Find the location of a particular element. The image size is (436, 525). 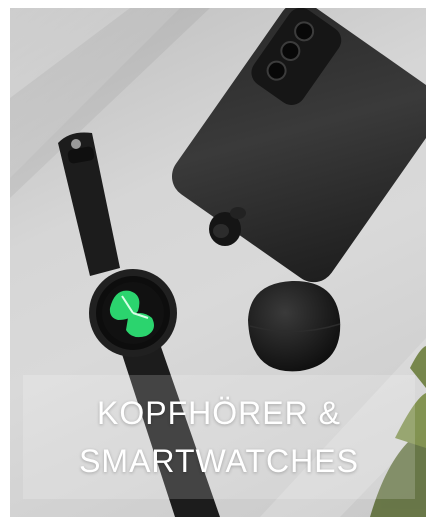

caption-line-headphones: KOPFHÖRER & is located at coordinates (219, 413).